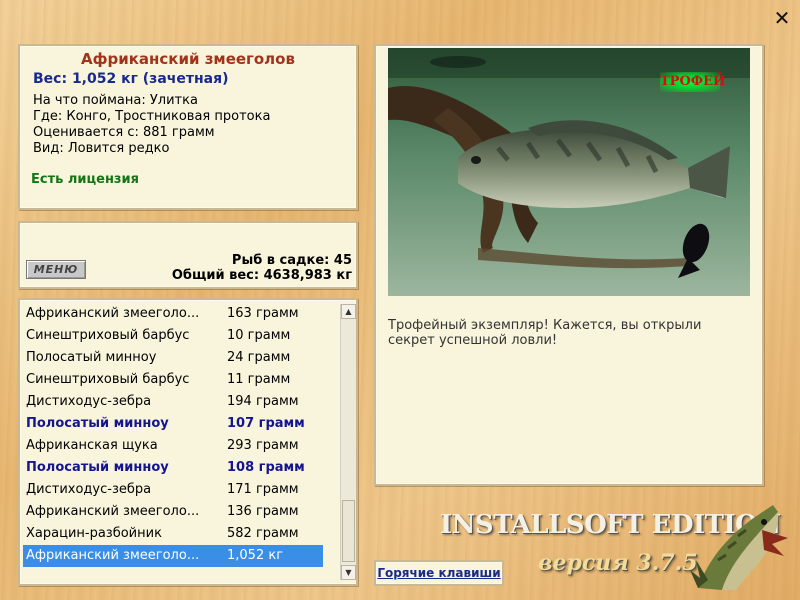 This screenshot has height=600, width=800. I want to click on menu-button: МЕНЮ, so click(56, 269).